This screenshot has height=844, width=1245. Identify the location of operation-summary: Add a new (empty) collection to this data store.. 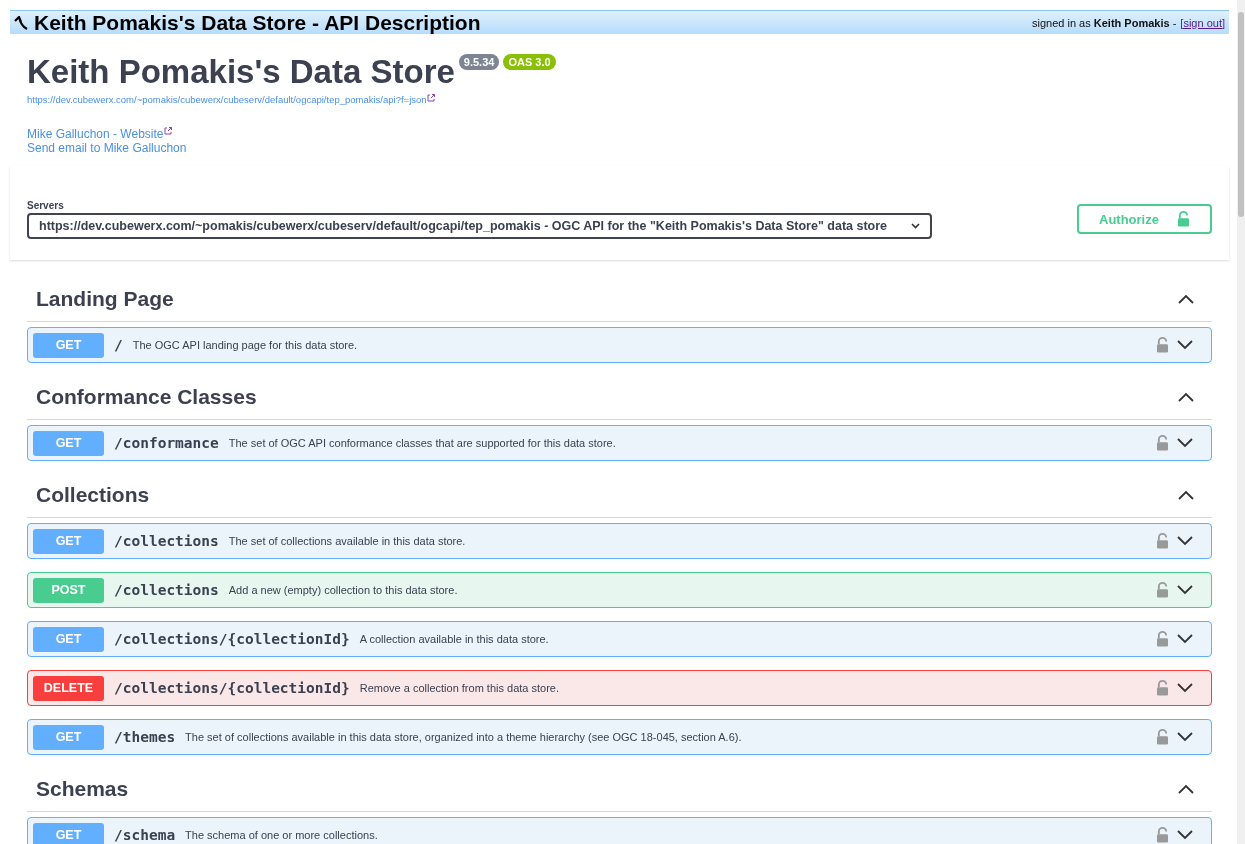
(343, 590).